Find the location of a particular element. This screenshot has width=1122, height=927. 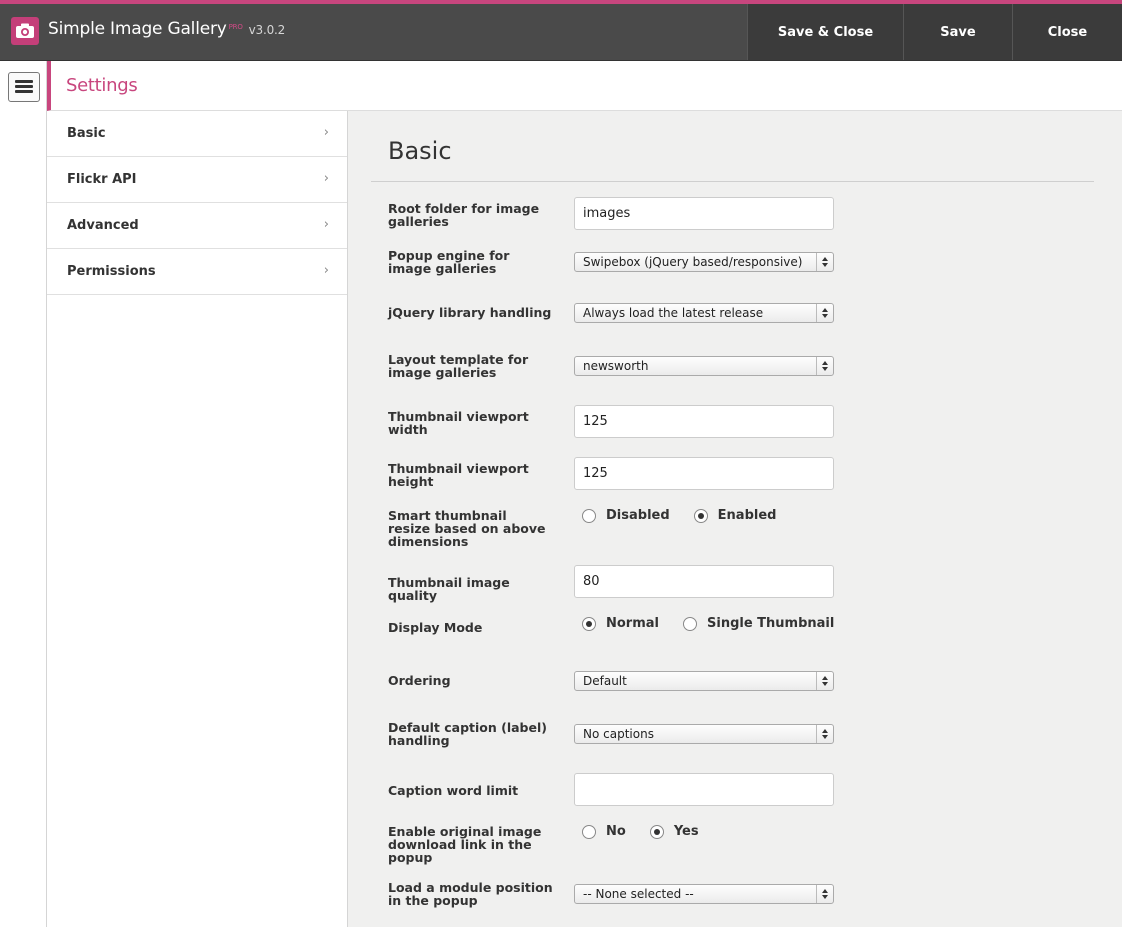

radio-label: No is located at coordinates (616, 831).